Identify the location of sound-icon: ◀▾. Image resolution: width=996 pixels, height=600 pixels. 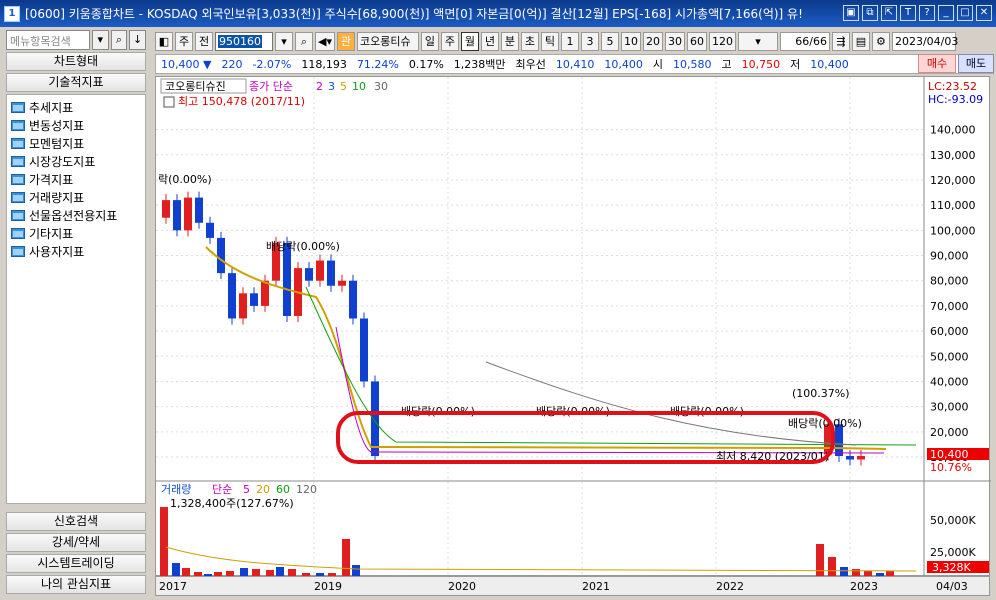
(325, 41).